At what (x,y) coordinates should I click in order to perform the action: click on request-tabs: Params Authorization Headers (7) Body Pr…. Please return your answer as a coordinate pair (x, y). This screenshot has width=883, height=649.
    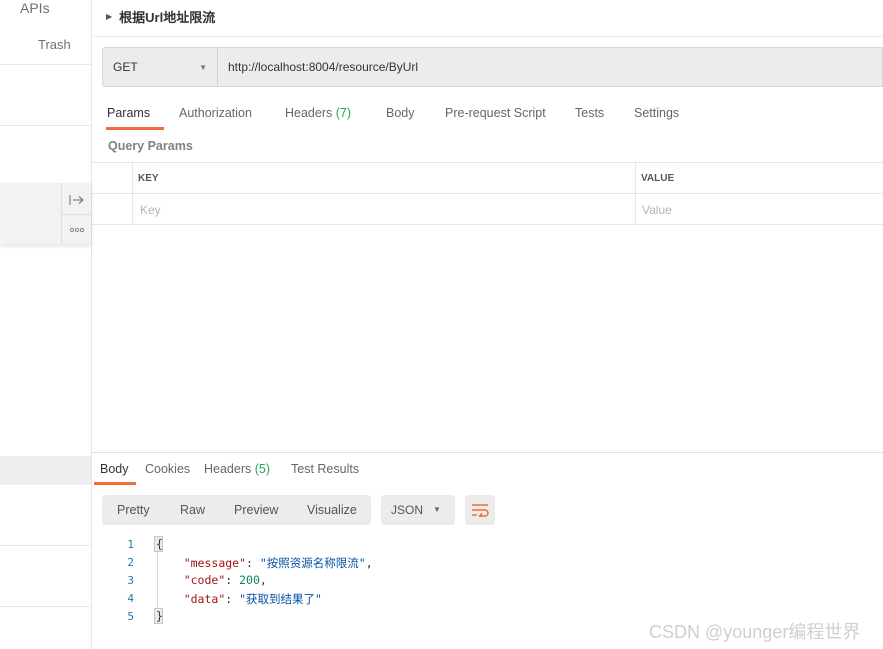
    Looking at the image, I should click on (487, 115).